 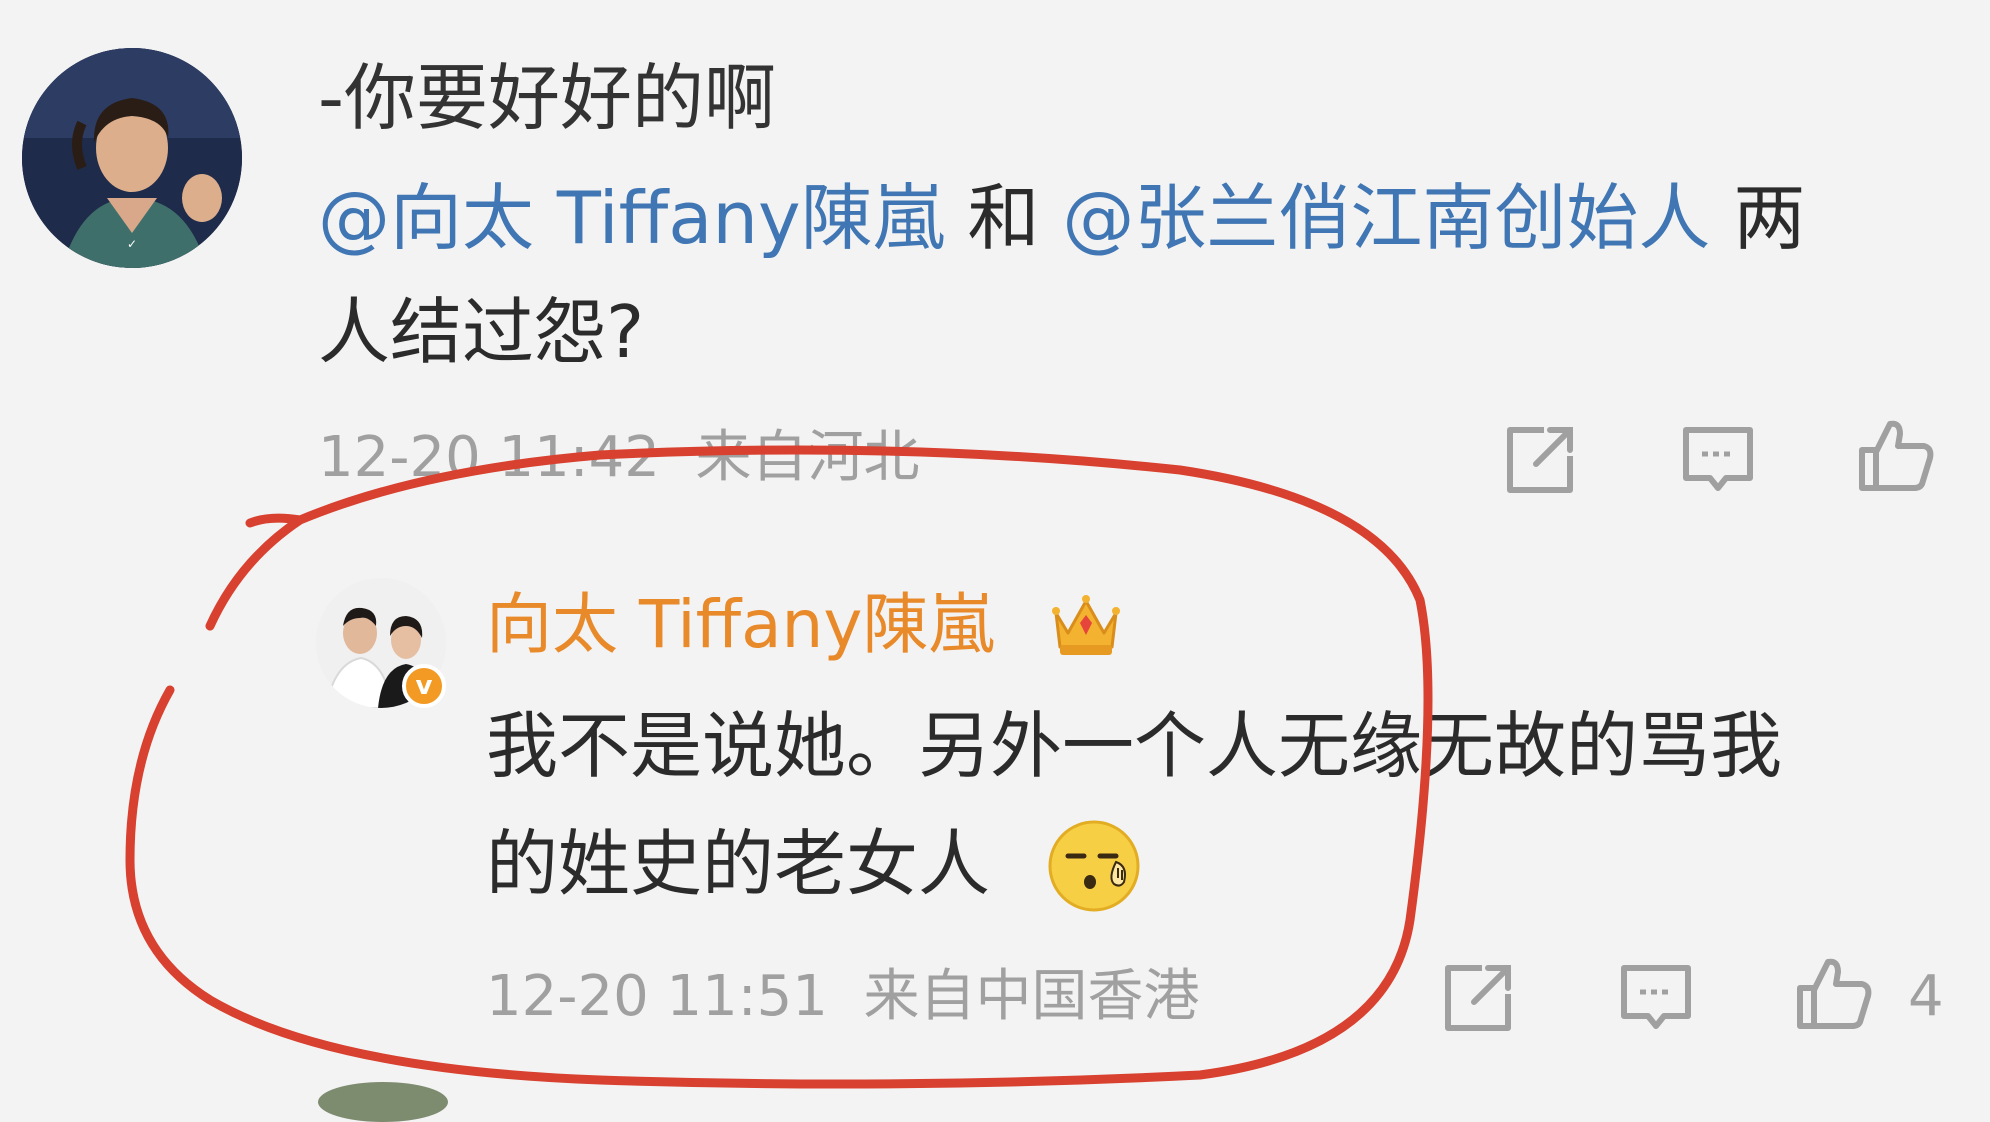 What do you see at coordinates (631, 218) in the screenshot?
I see `mention-link: @向太 Tiffany陳嵐` at bounding box center [631, 218].